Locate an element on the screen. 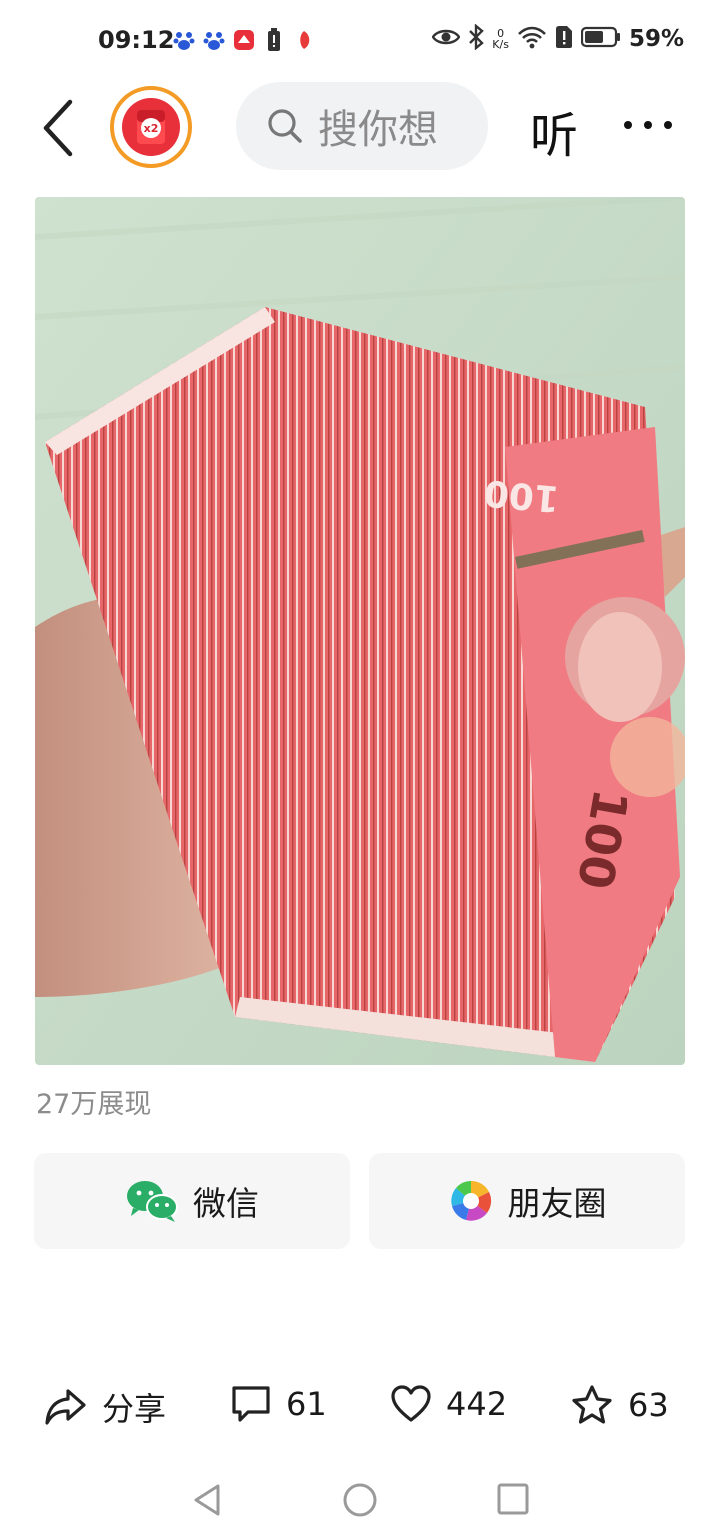  red-packet-avatar: x2 is located at coordinates (151, 127).